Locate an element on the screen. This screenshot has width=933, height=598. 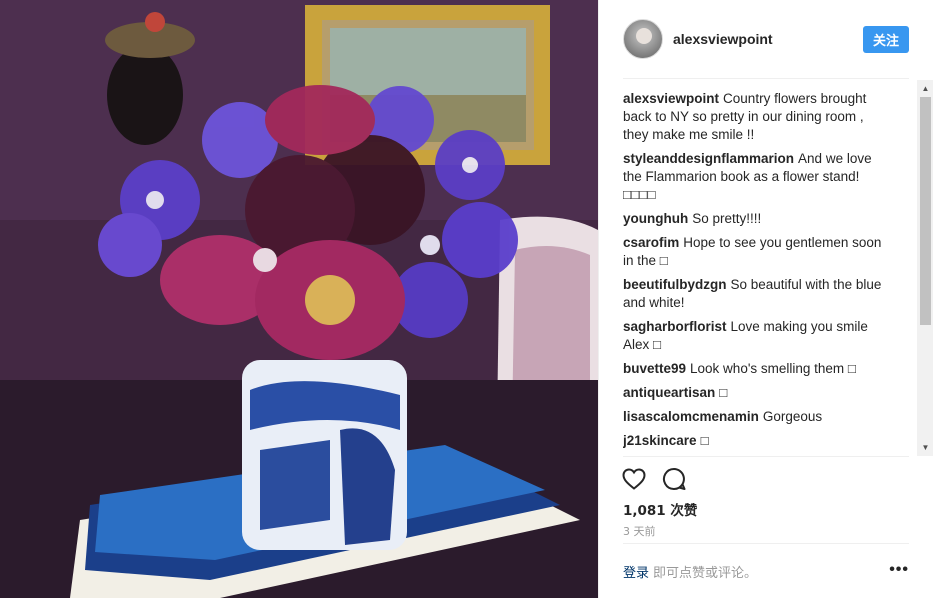
comment-item: j21skincare □ is located at coordinates (757, 441).